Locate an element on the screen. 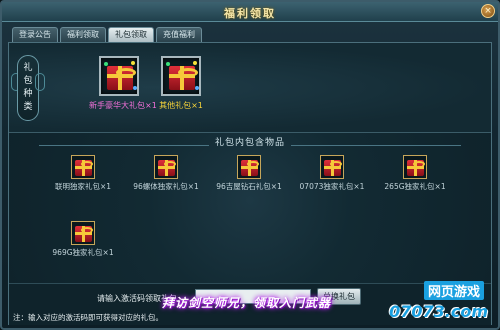  content-item: 96吉屋钻石礼包×1 is located at coordinates (249, 173).